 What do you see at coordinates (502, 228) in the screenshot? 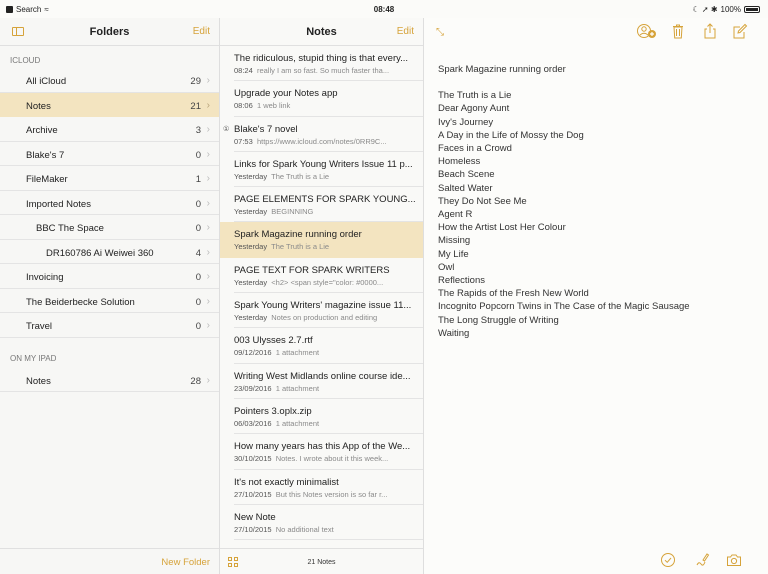
I see `note-line: How the Artist Lost Her Colour` at bounding box center [502, 228].